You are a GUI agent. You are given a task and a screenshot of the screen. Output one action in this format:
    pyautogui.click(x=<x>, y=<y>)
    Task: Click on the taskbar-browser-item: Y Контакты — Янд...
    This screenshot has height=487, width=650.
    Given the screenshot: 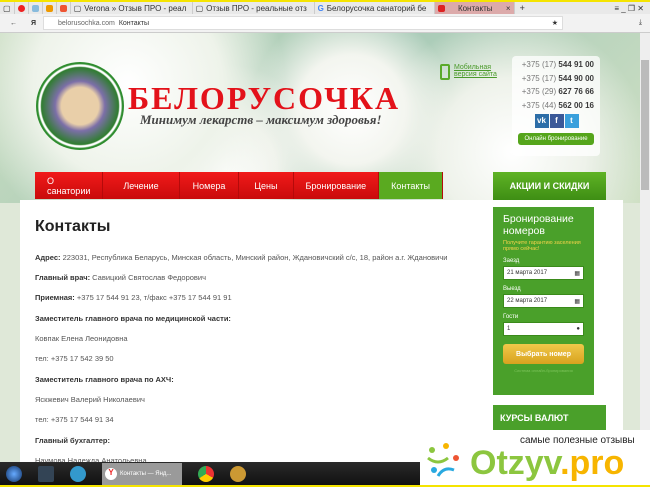 What is the action you would take?
    pyautogui.click(x=142, y=473)
    